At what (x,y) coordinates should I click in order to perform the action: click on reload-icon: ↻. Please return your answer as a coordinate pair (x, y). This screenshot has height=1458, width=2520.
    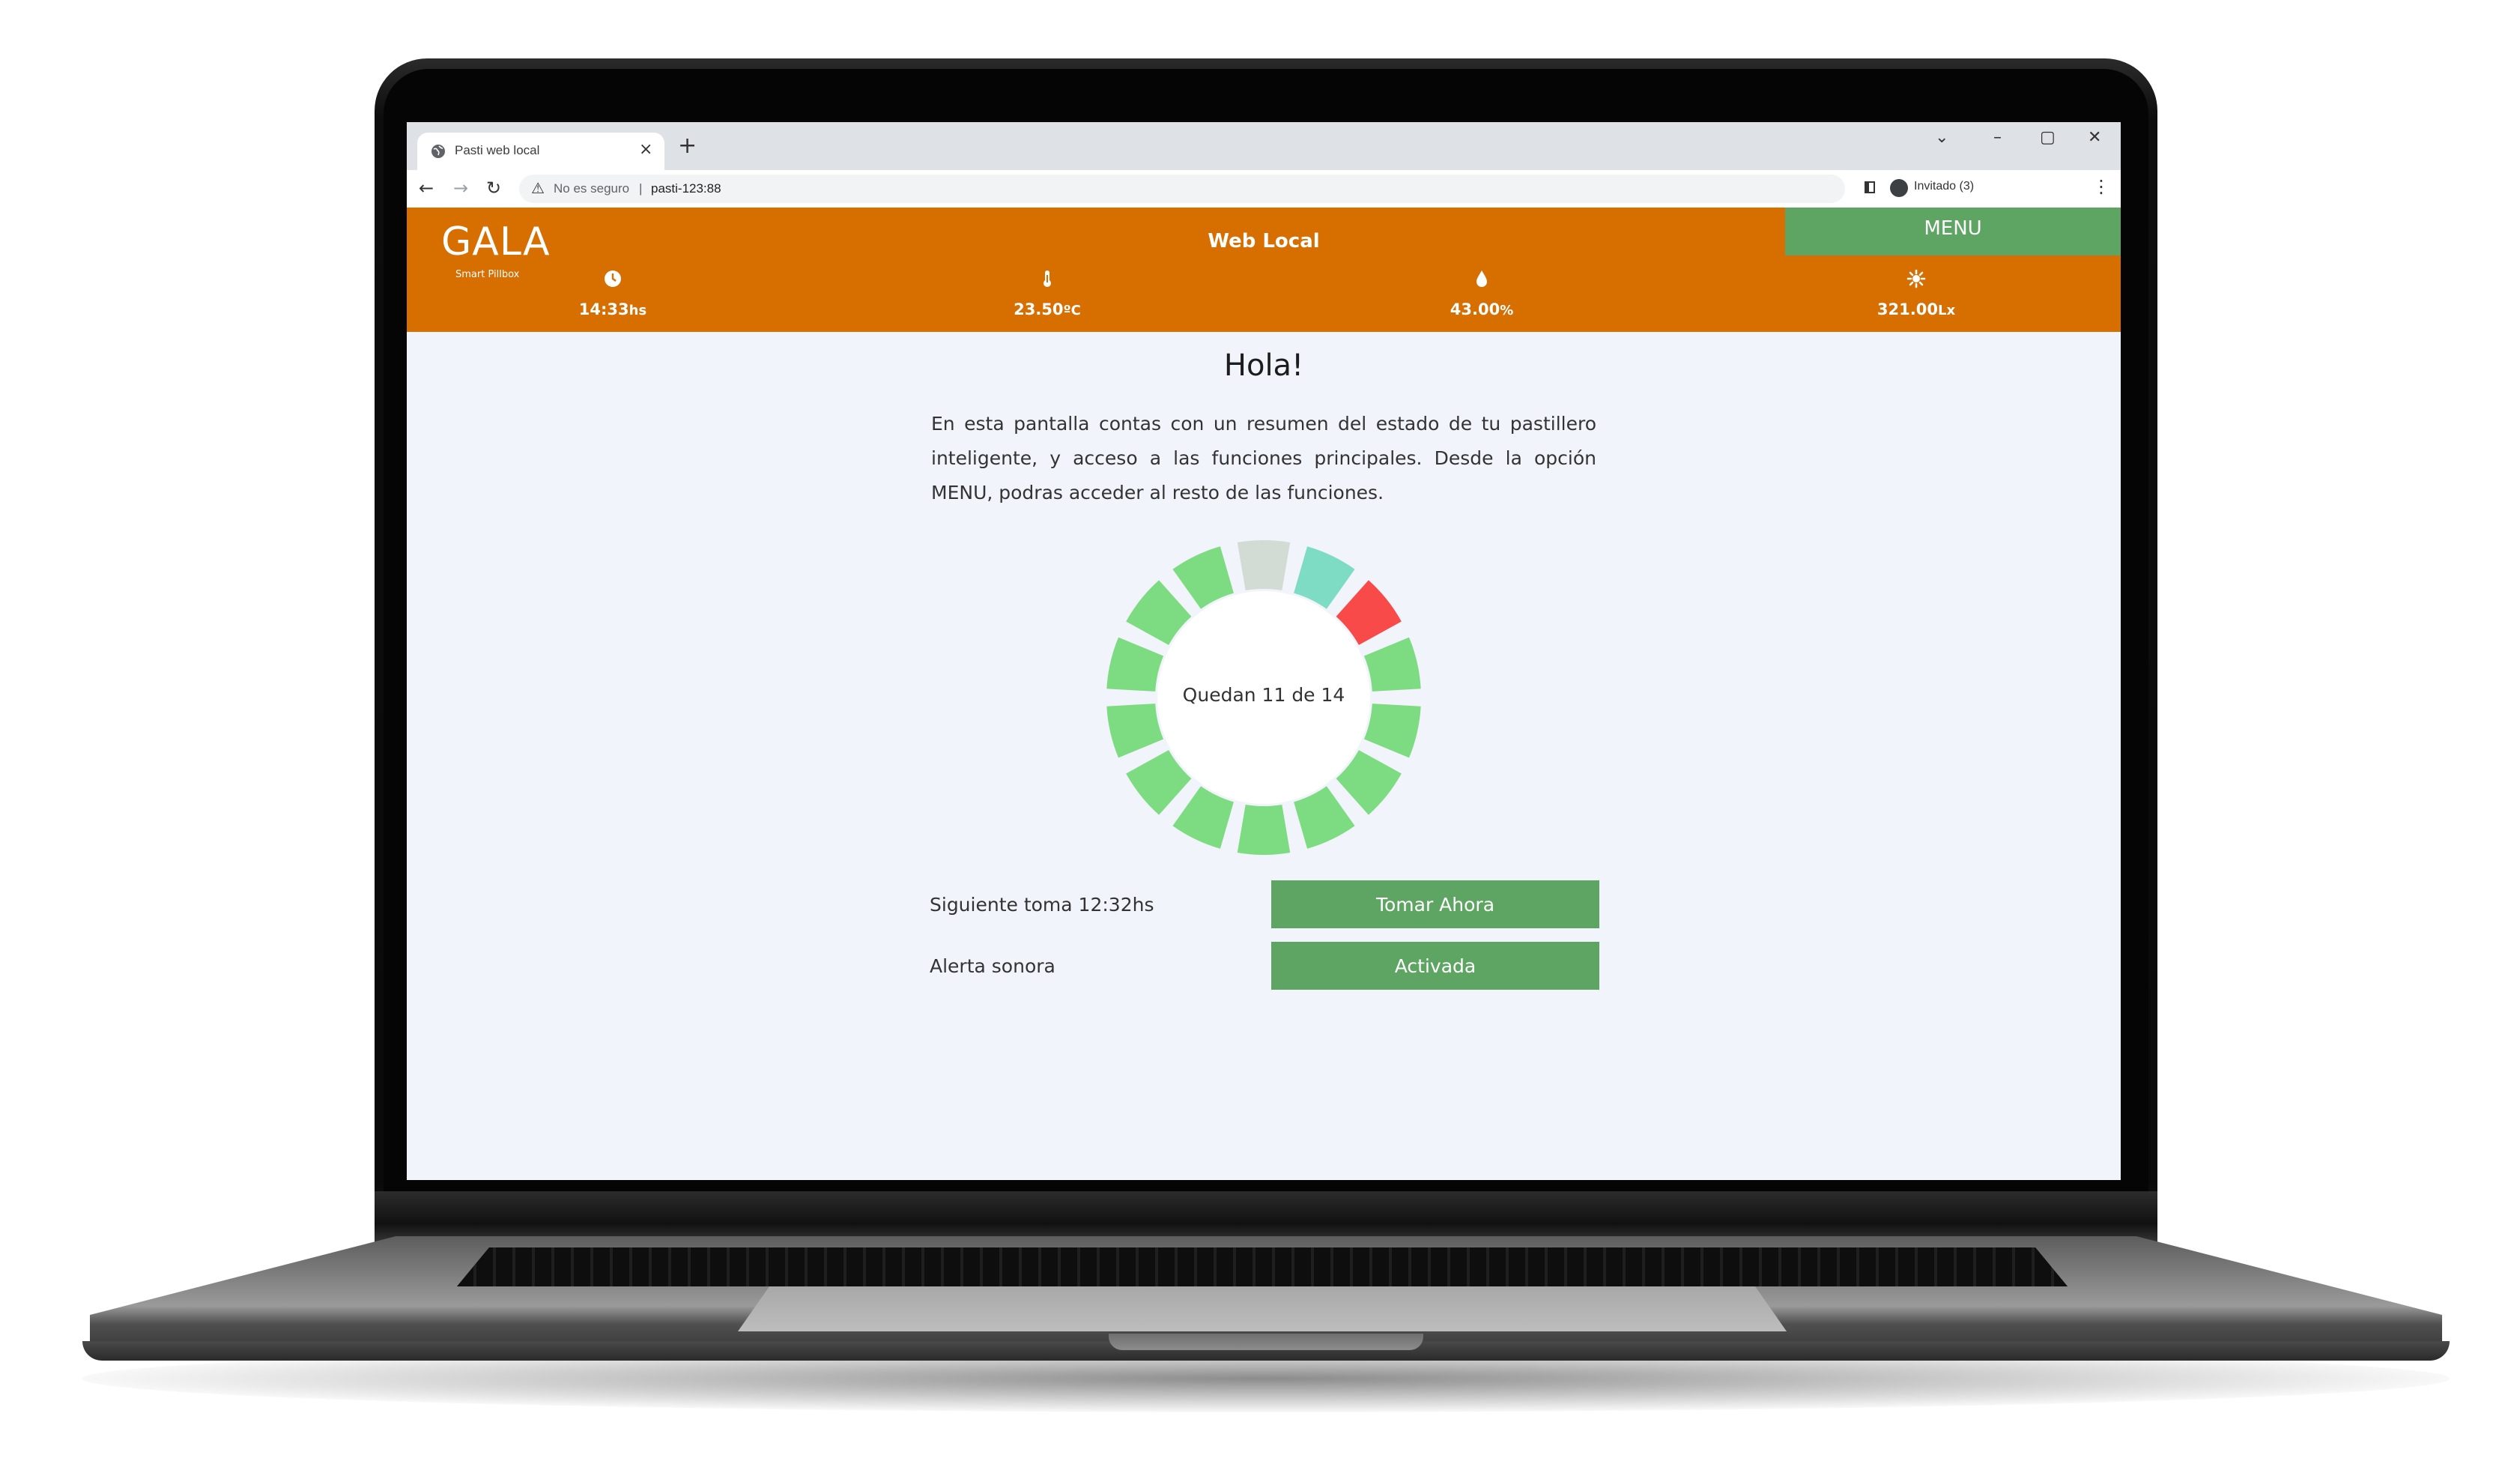
    Looking at the image, I should click on (493, 188).